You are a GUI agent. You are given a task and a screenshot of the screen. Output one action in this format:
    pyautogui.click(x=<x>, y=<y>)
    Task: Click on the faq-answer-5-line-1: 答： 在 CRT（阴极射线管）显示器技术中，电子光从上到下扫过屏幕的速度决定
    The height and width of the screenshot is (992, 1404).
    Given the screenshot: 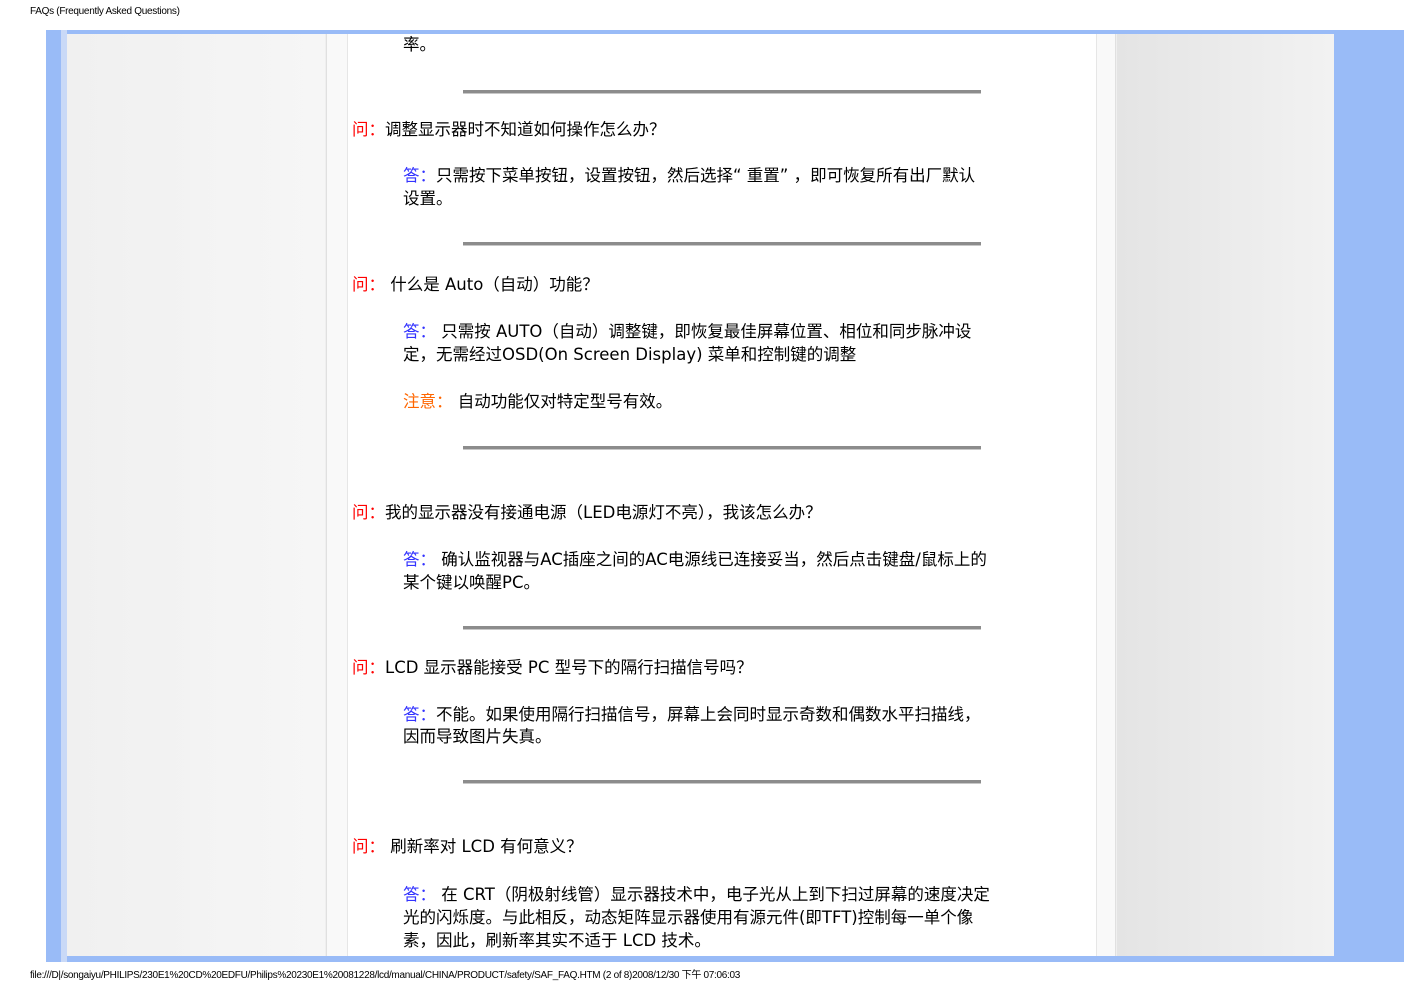 What is the action you would take?
    pyautogui.click(x=696, y=894)
    